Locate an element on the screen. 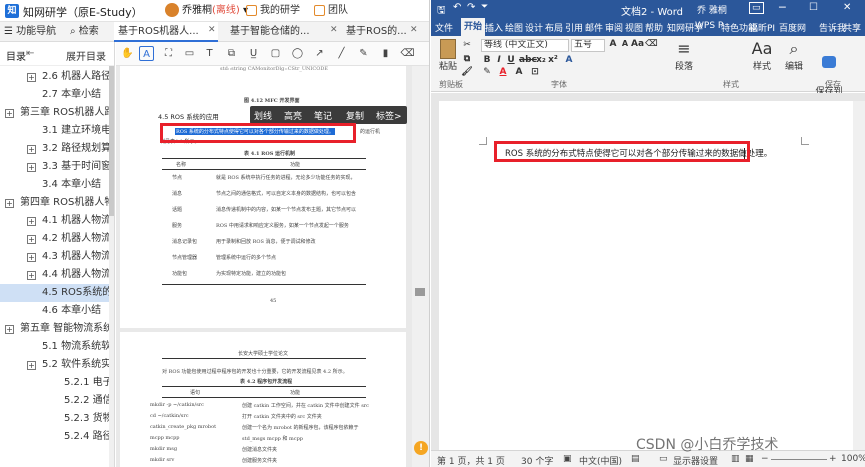  zoom-in-icon: + is located at coordinates (833, 459).